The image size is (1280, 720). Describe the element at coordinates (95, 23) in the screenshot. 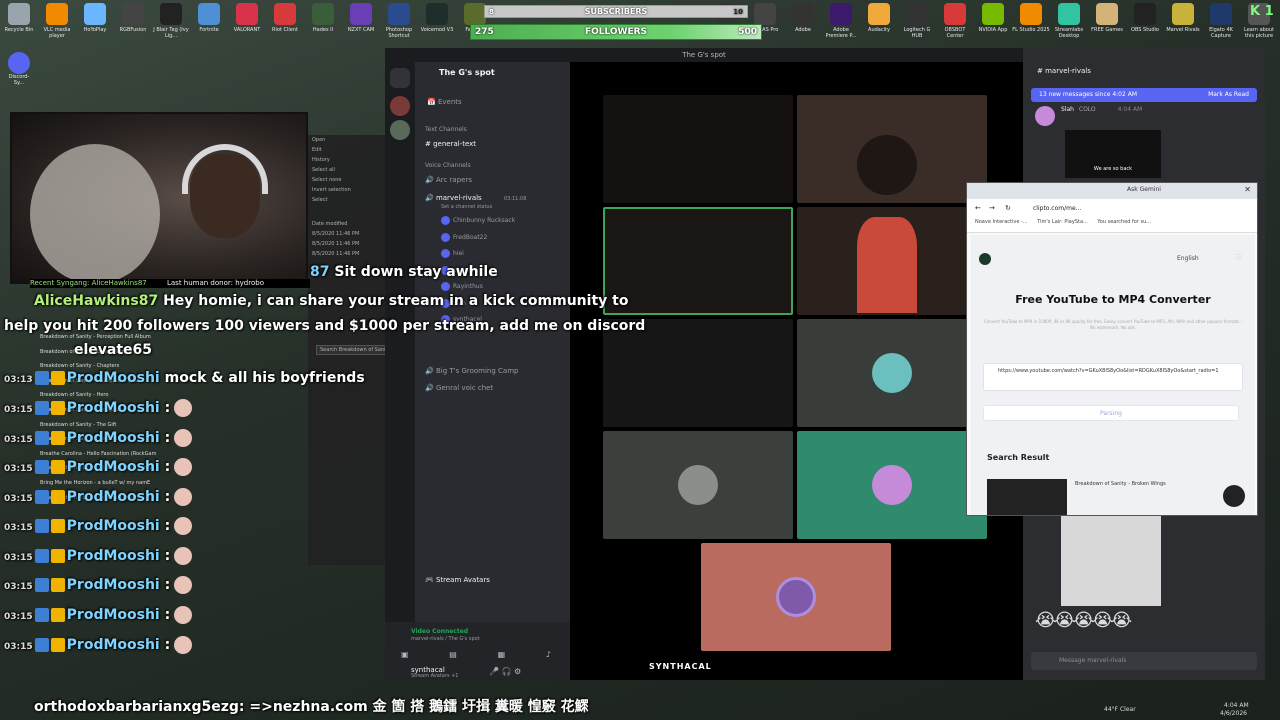

I see `desktop-icon: HoYoPlay` at that location.